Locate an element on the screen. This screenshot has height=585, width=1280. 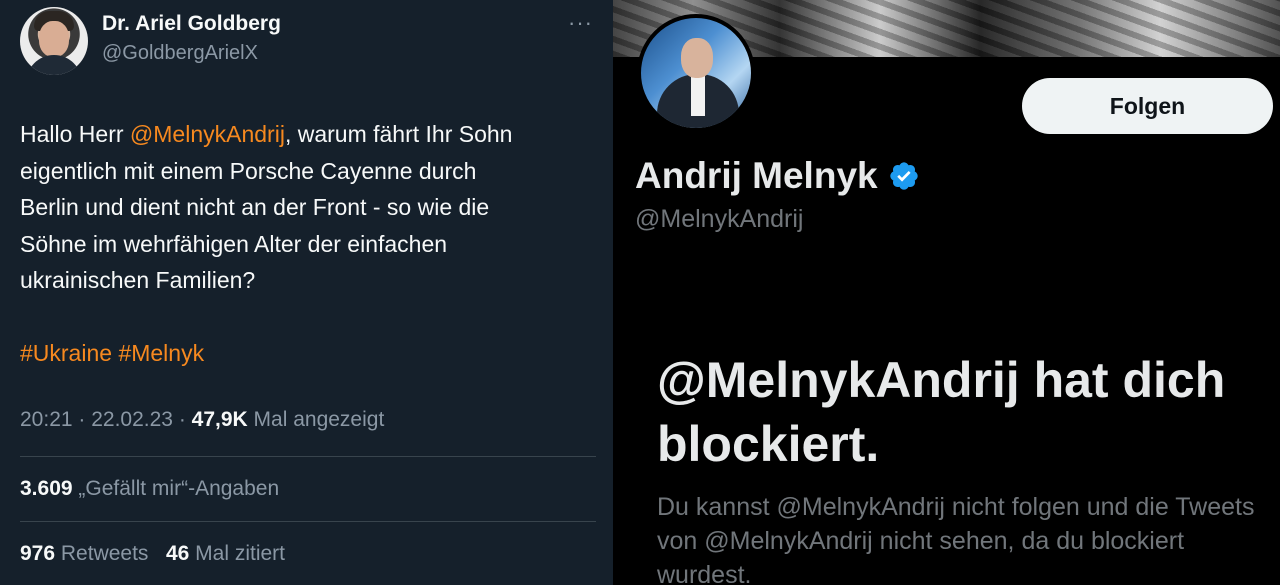
profile-handle: @MelnykAndrij is located at coordinates (719, 219).